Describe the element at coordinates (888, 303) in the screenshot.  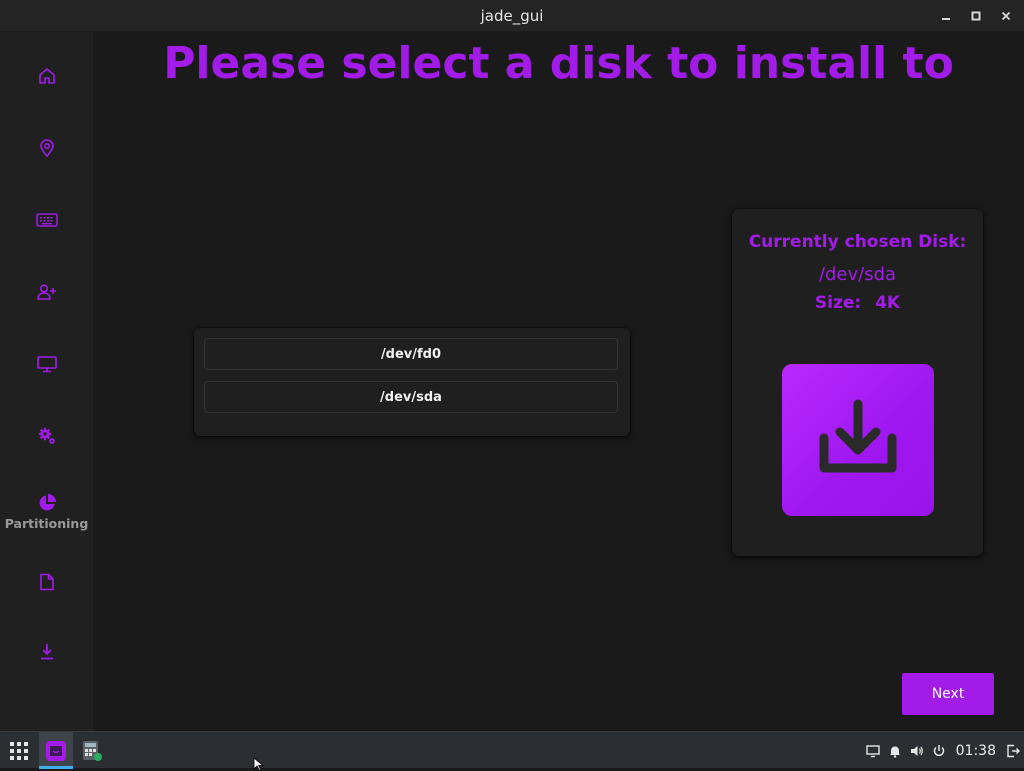
I see `size-value: 4K` at that location.